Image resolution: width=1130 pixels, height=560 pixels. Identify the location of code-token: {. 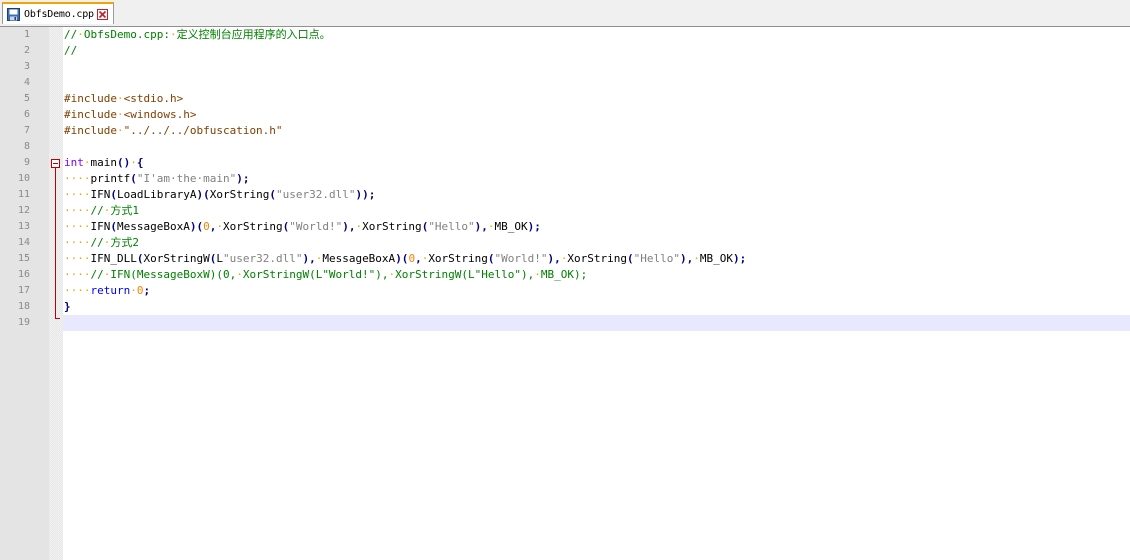
(140, 162).